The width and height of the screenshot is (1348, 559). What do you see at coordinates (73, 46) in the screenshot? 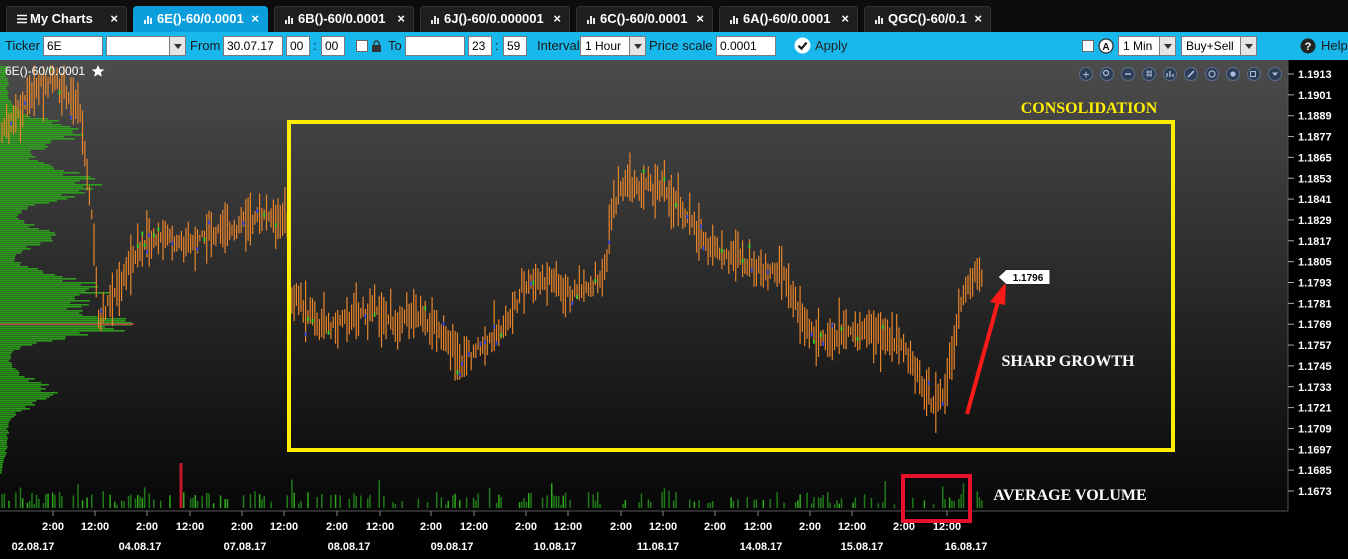
I see `ticker-input` at bounding box center [73, 46].